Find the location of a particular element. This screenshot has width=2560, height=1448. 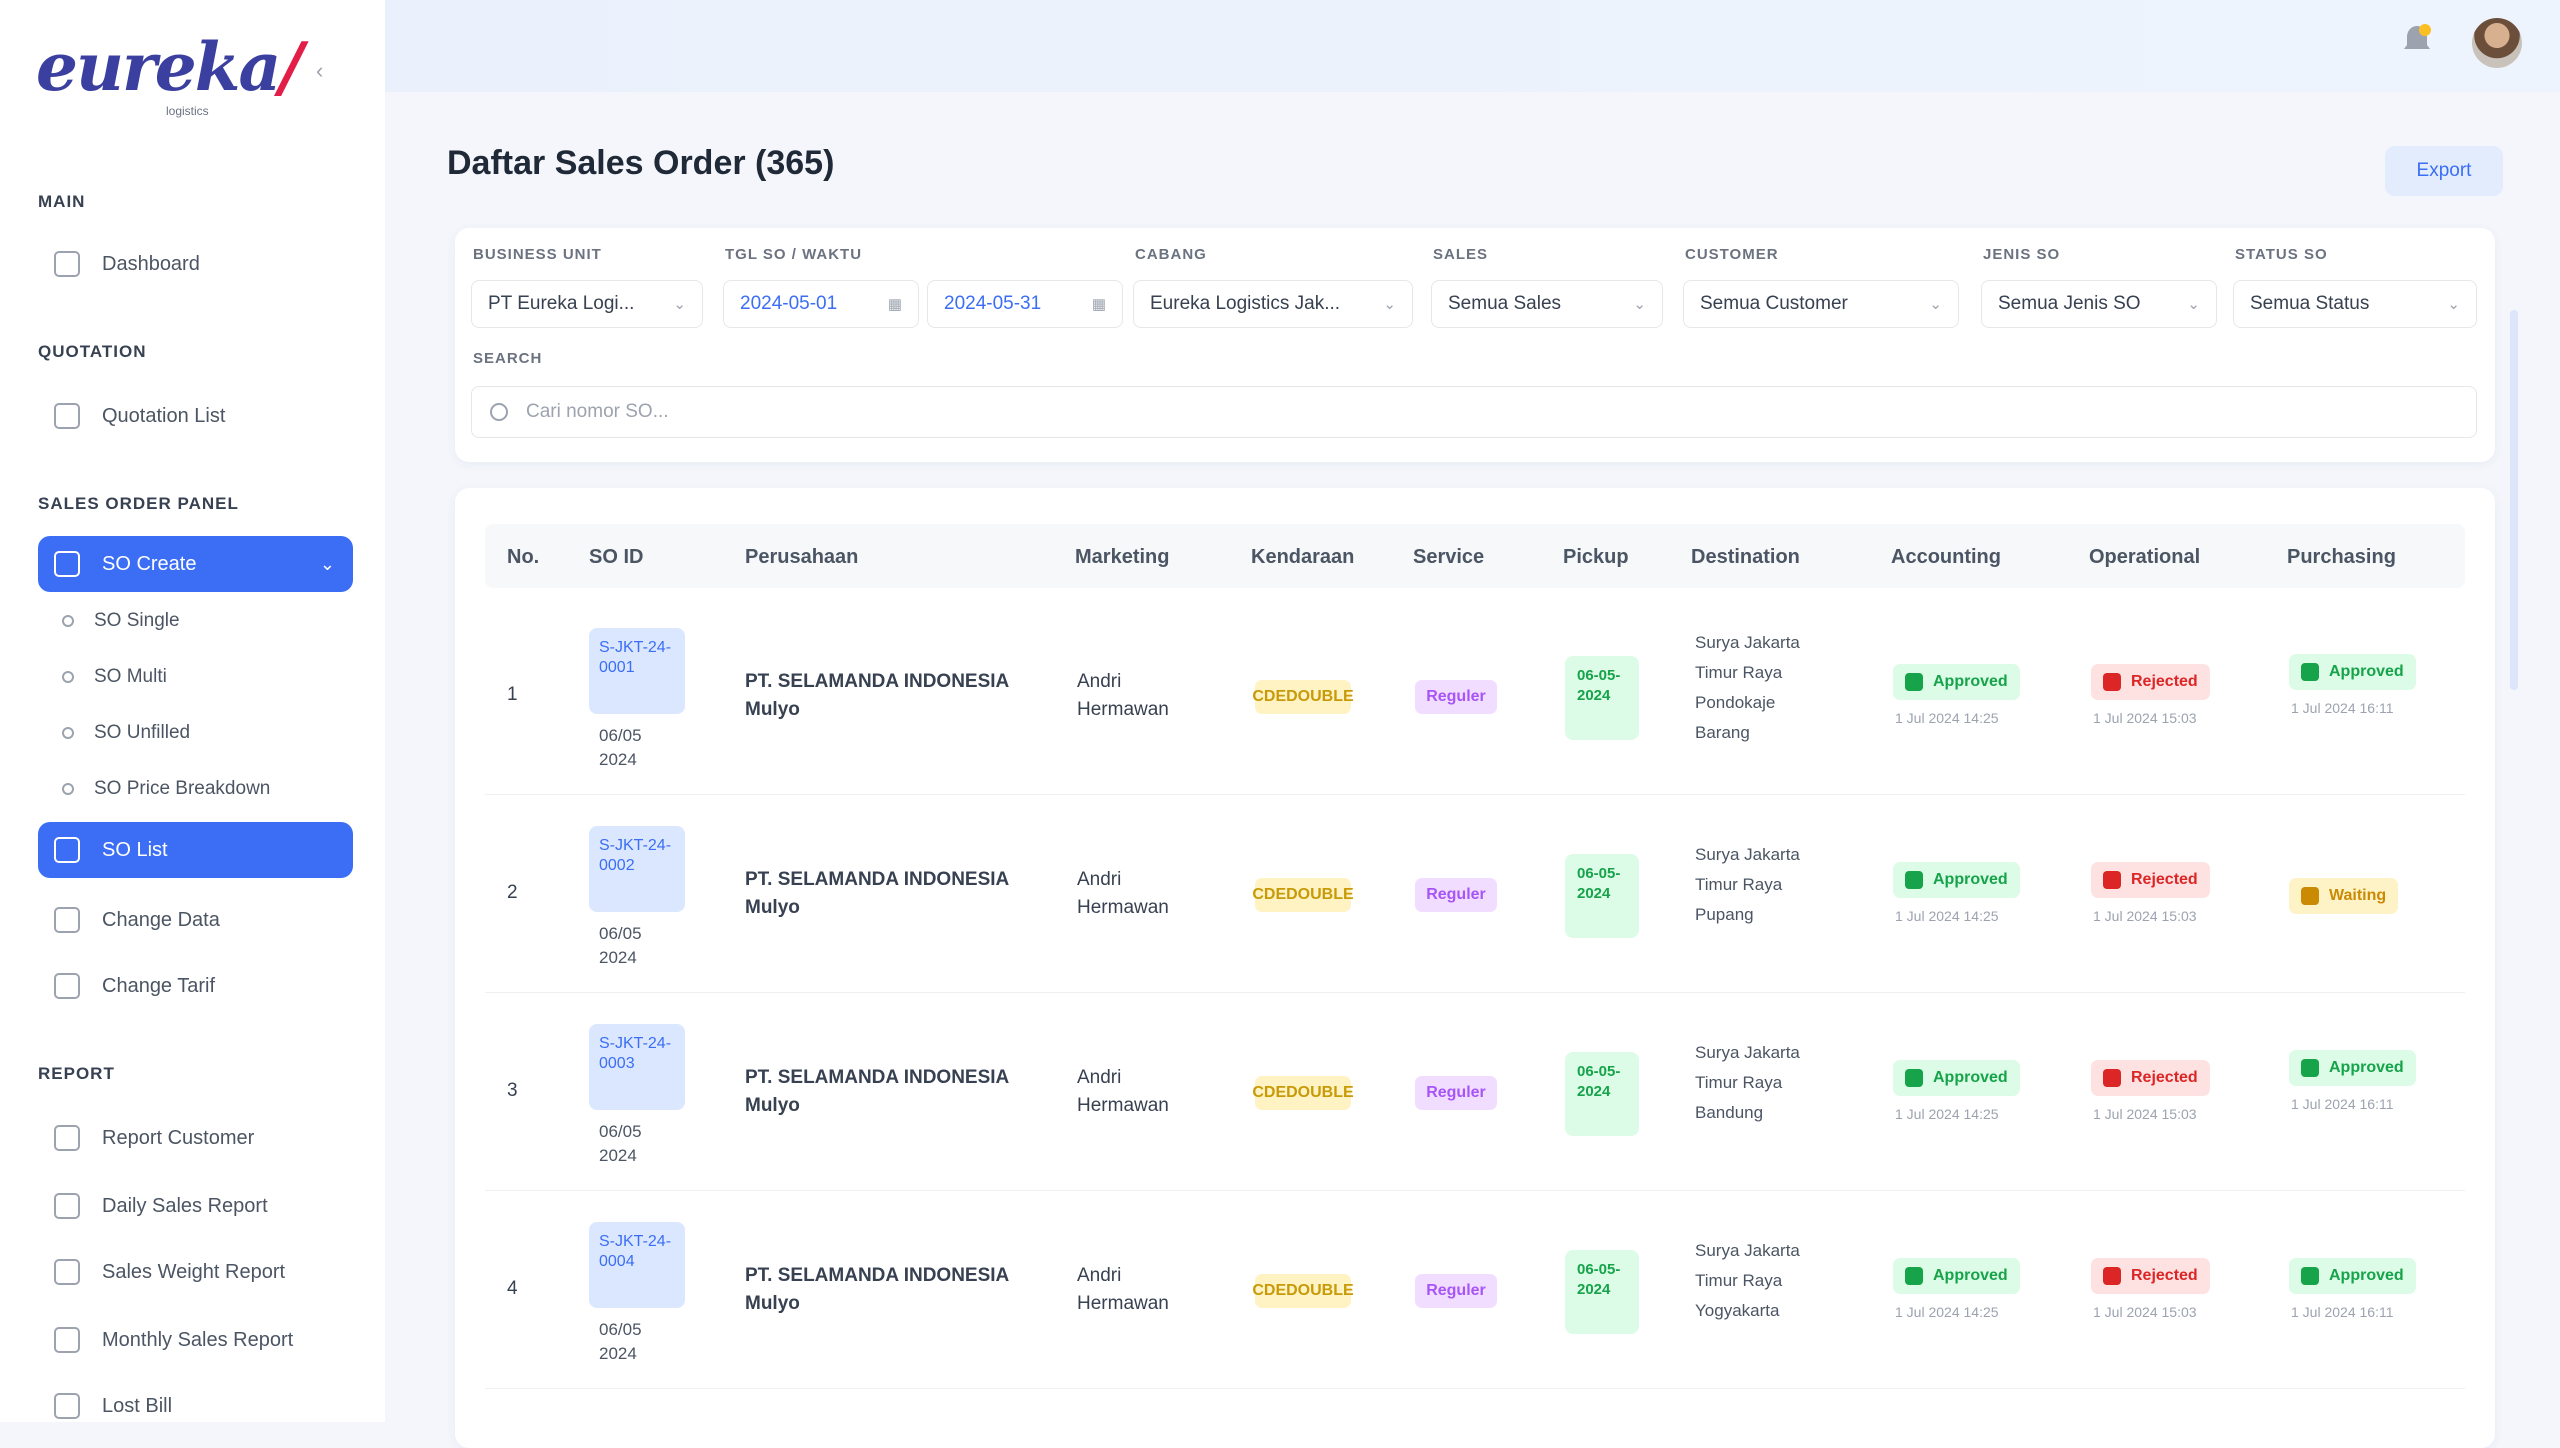

sidebar-item-so-create: SO Create ⌄ is located at coordinates (195, 564).